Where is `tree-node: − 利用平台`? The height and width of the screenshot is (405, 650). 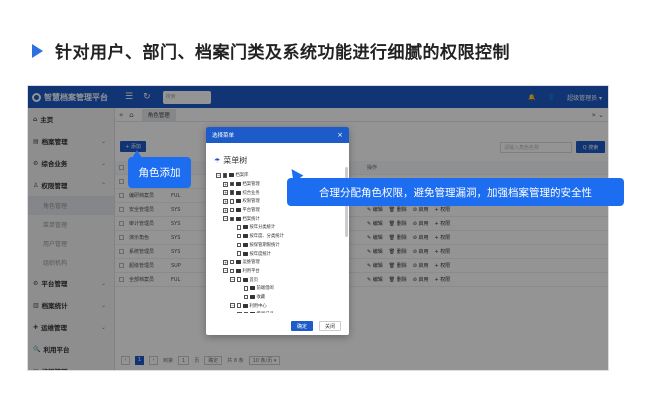
tree-node: − 利用平台 is located at coordinates (280, 271).